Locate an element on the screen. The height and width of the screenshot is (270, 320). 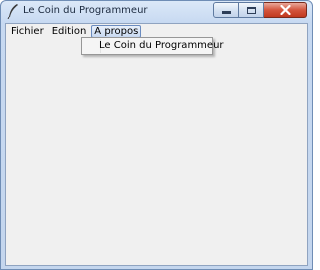
maximize-icon is located at coordinates (251, 10).